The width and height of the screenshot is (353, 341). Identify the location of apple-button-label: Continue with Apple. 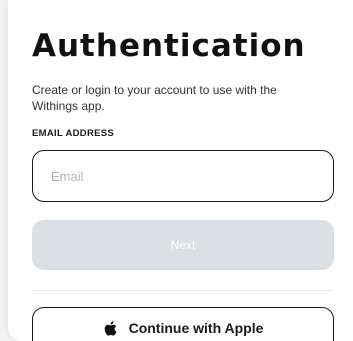
(196, 328).